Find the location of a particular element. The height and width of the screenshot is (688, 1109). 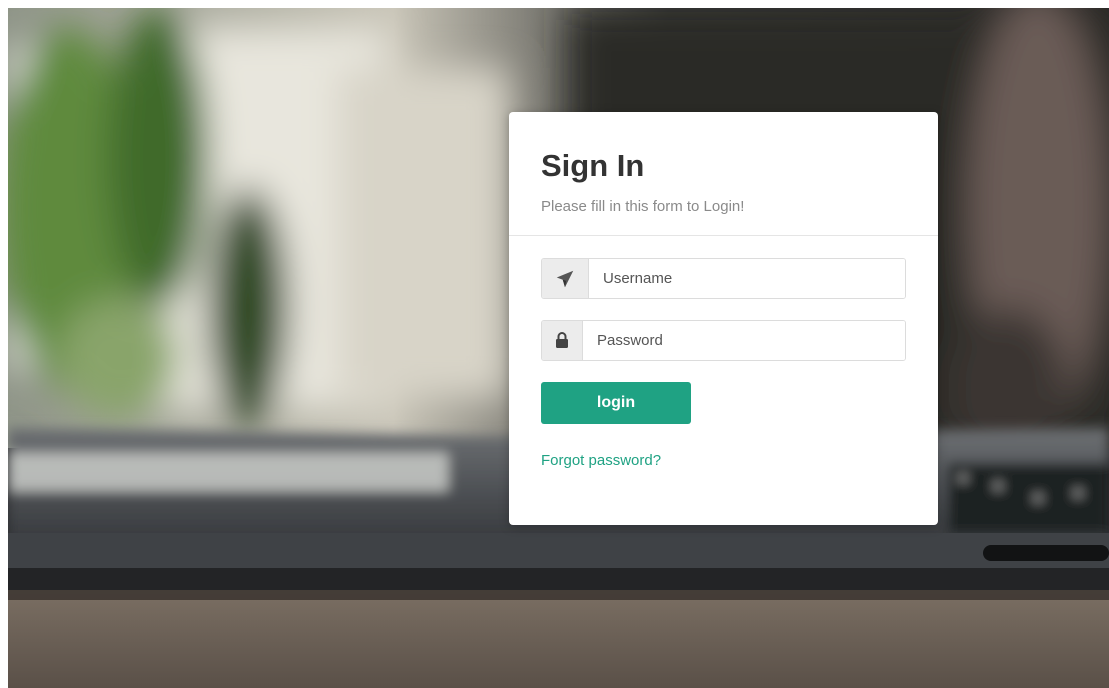

login-button: login is located at coordinates (616, 403).